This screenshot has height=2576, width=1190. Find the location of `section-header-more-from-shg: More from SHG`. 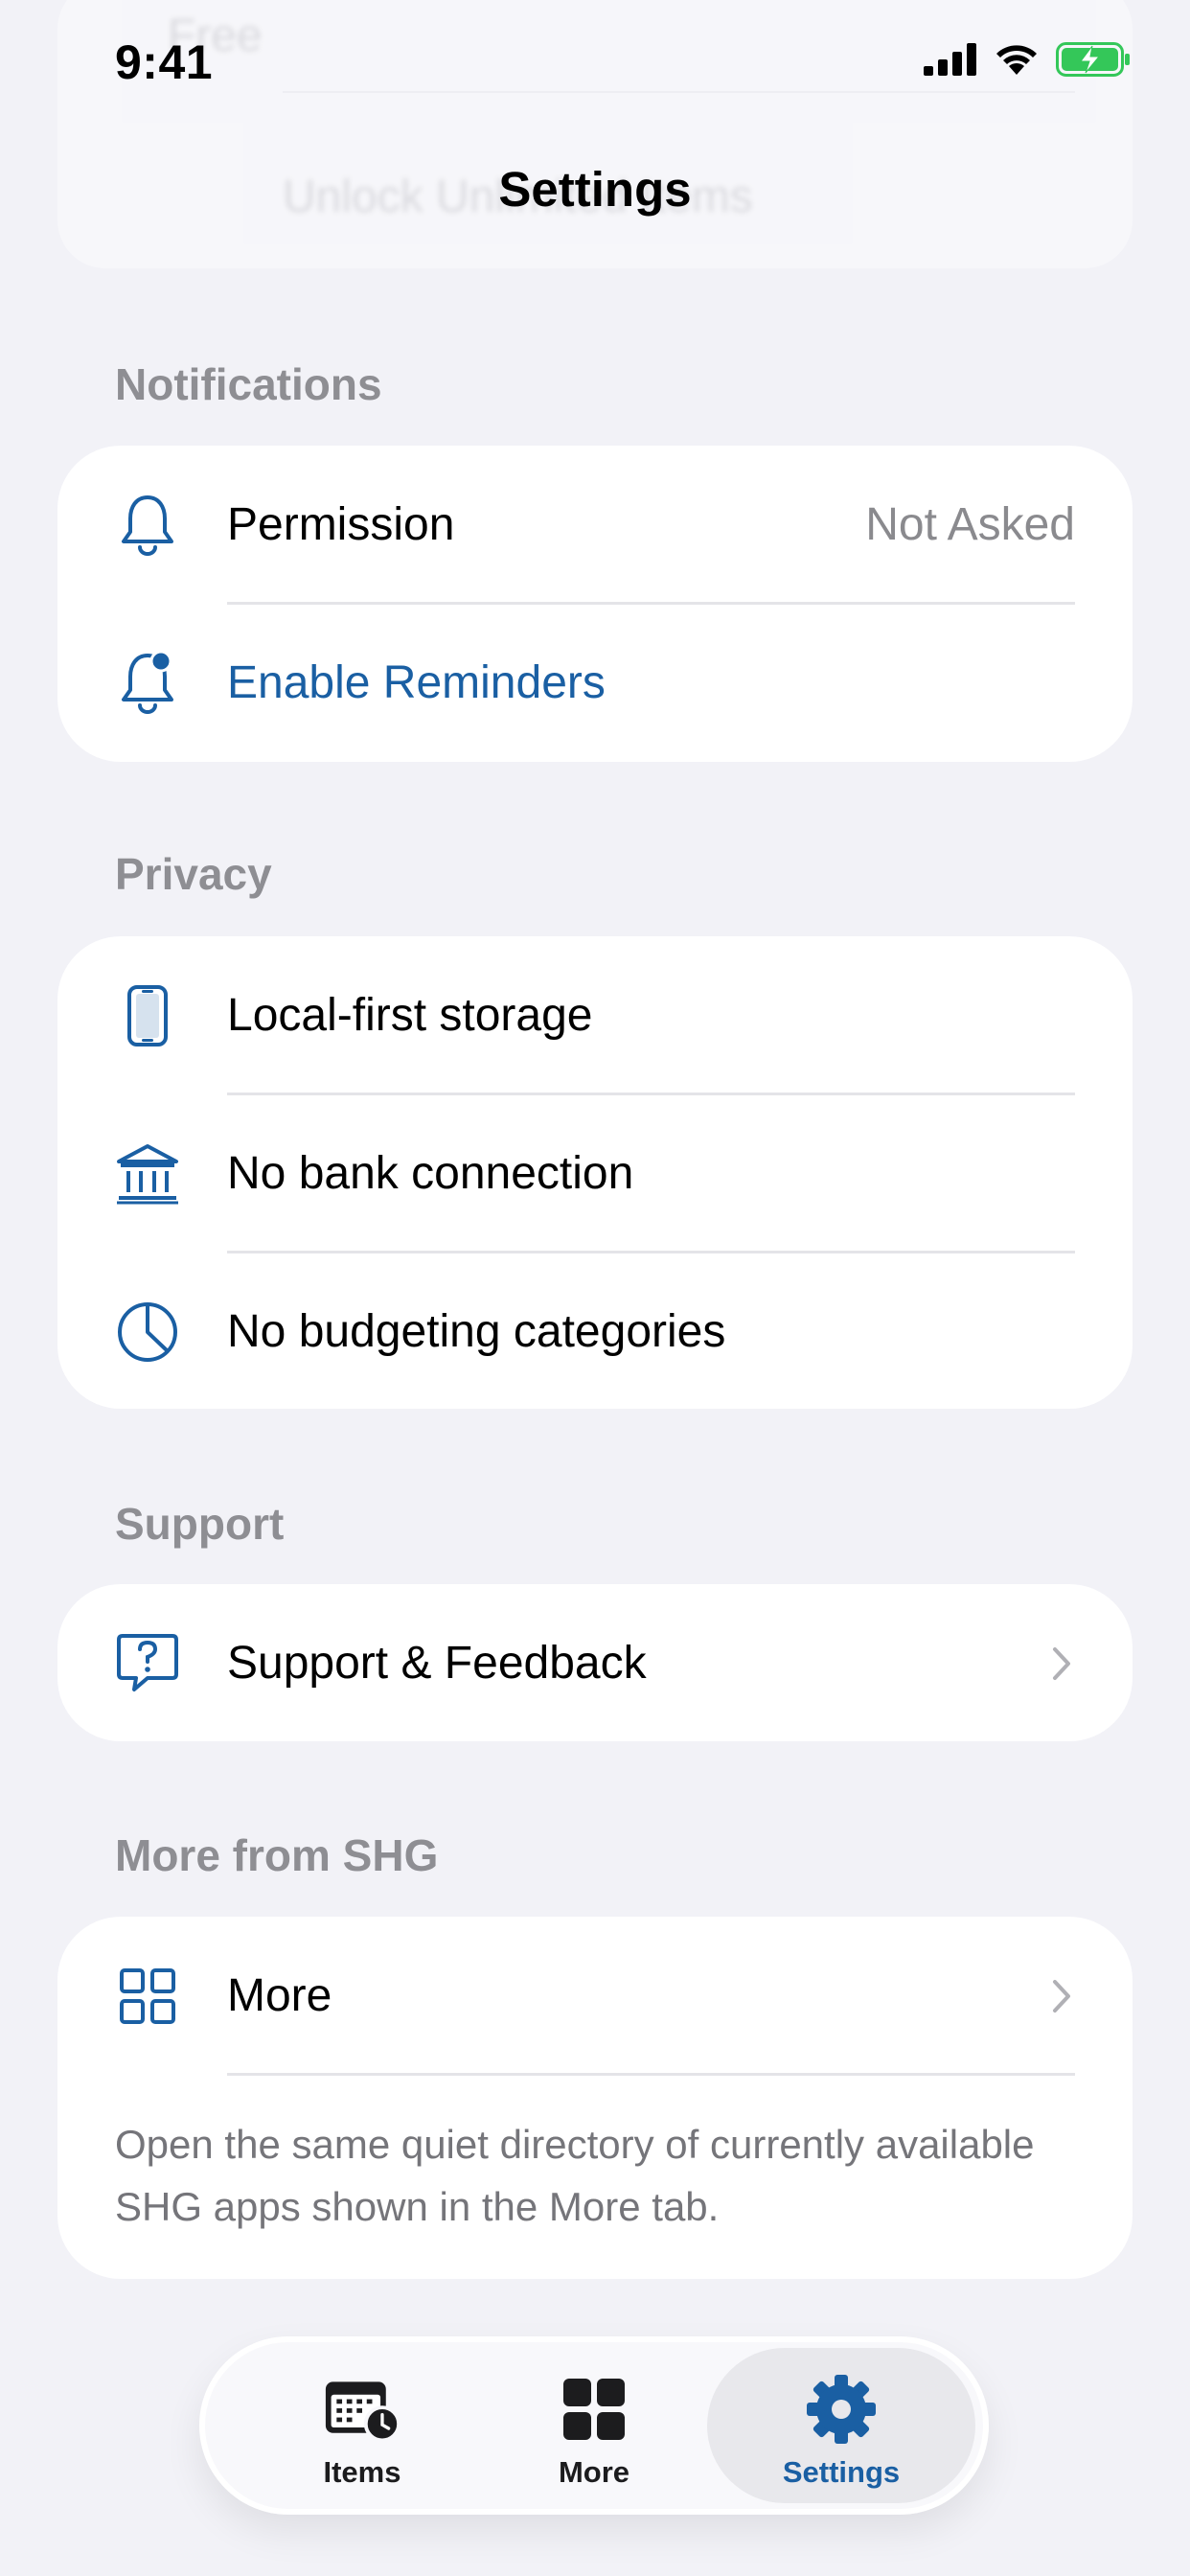

section-header-more-from-shg: More from SHG is located at coordinates (277, 1855).